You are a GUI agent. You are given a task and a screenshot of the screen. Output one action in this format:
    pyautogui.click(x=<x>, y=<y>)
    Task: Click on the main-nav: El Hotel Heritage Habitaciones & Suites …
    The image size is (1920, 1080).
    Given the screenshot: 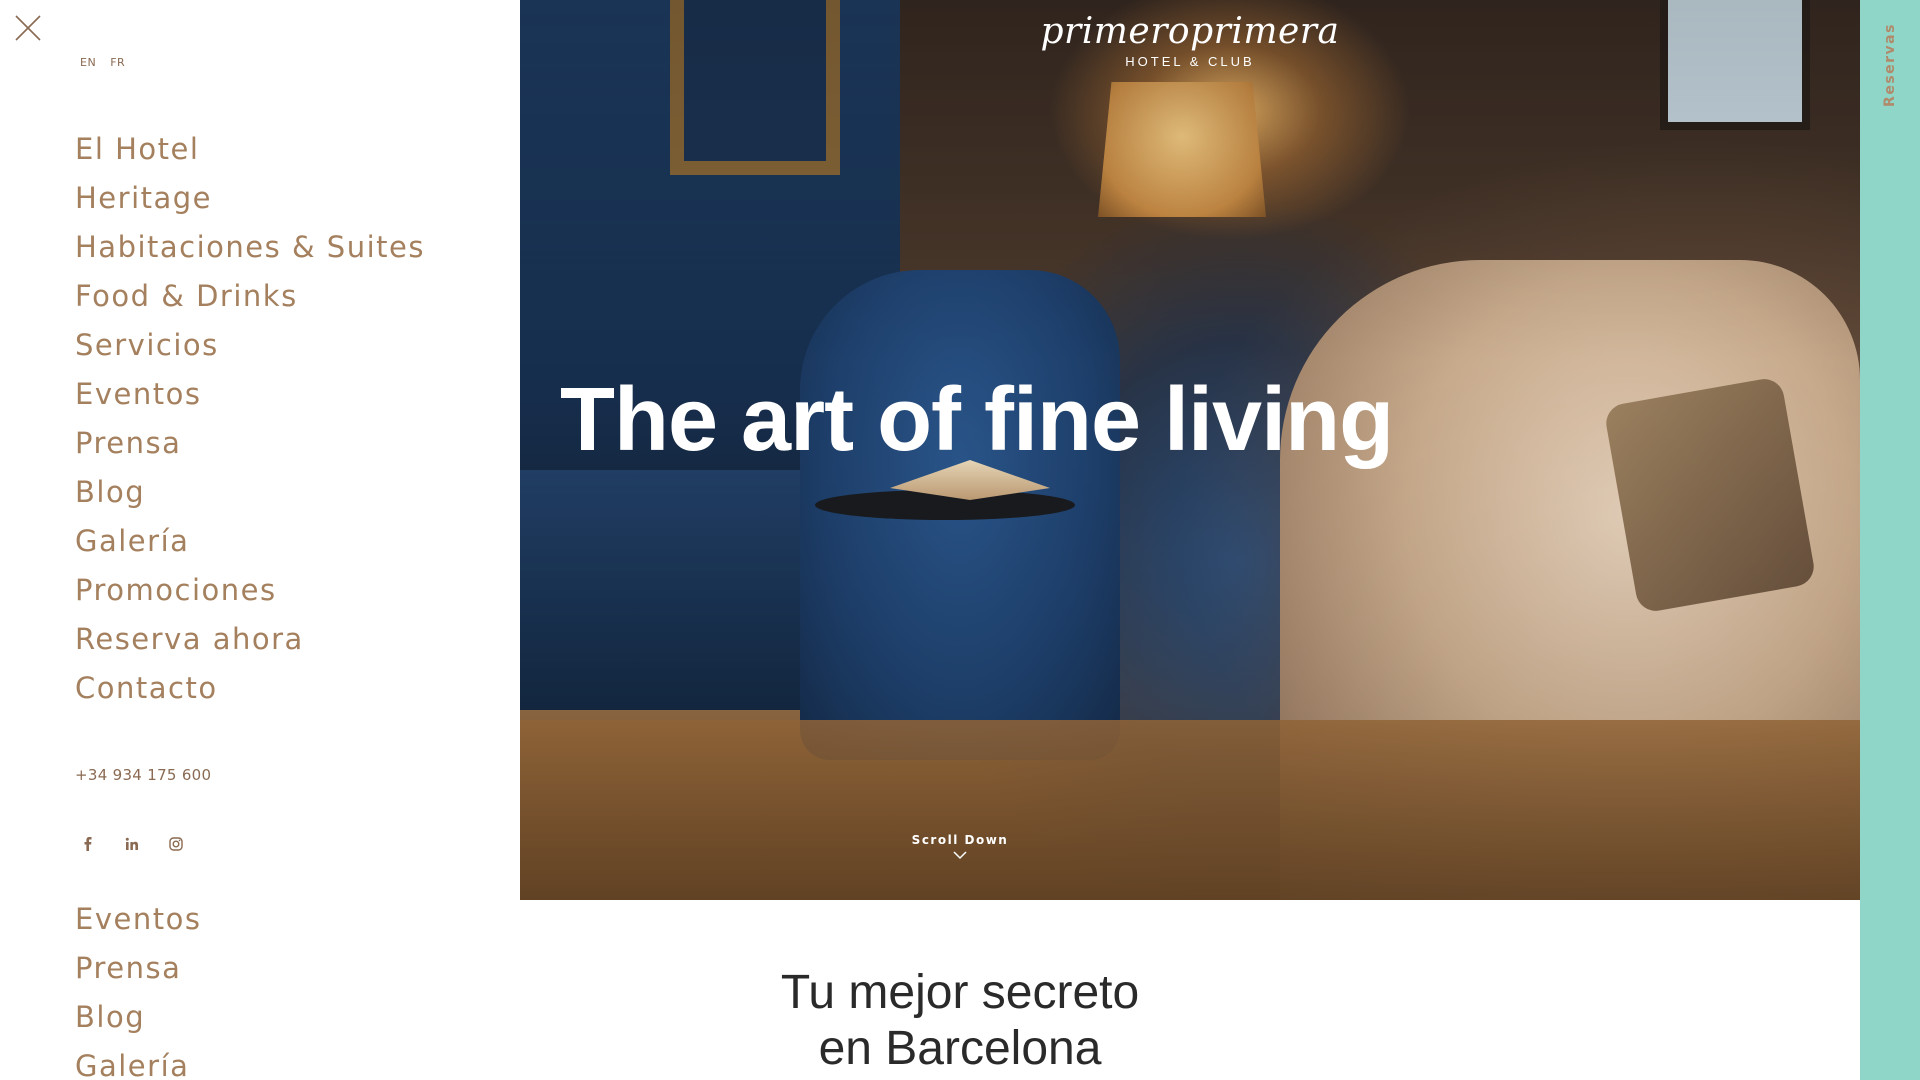 What is the action you would take?
    pyautogui.click(x=250, y=419)
    